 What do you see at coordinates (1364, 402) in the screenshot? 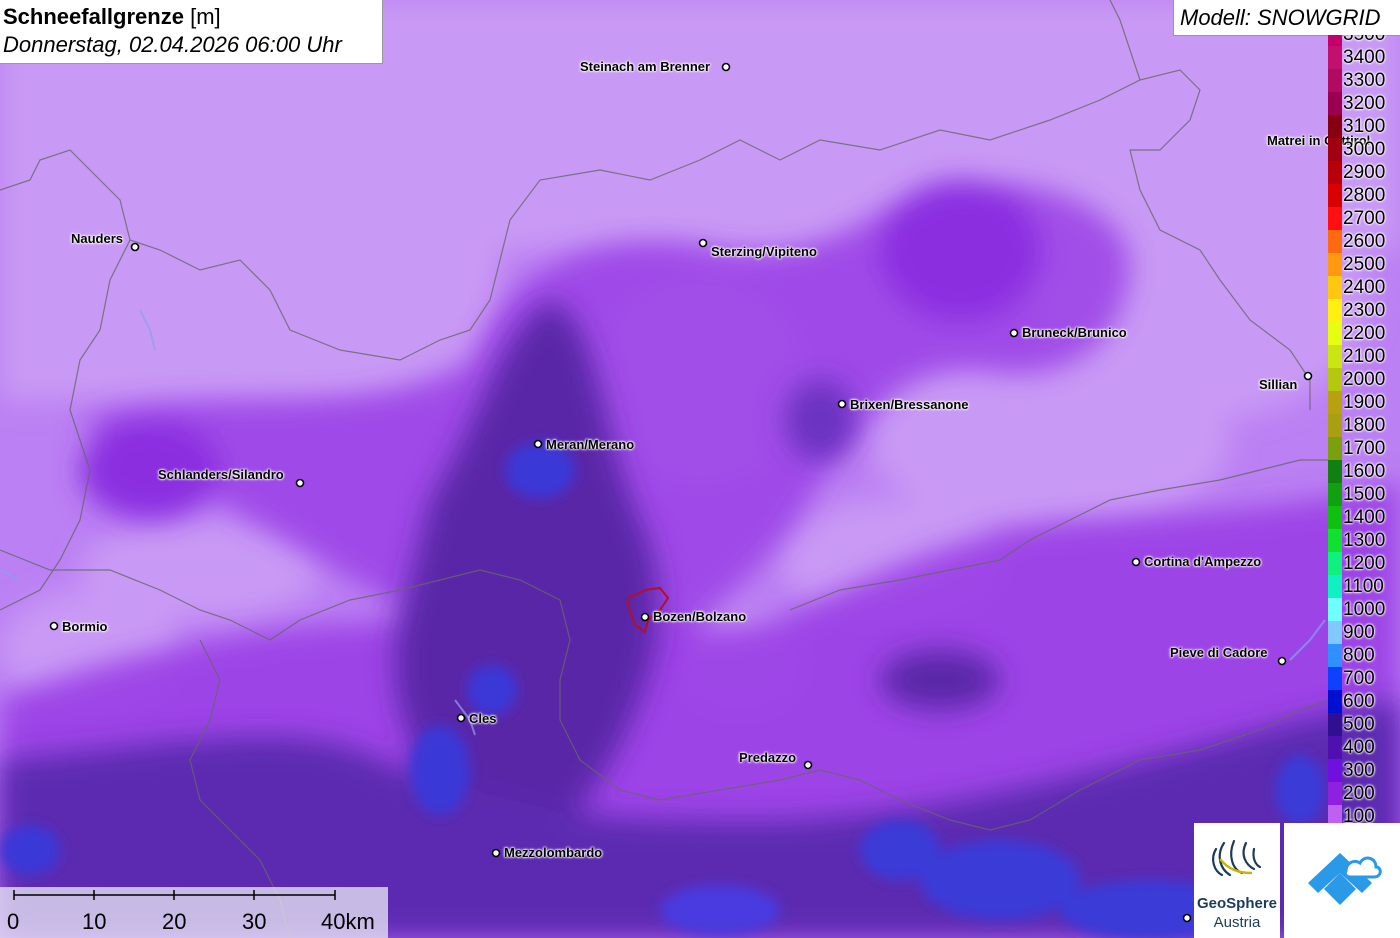
I see `legend-label-1900: 1900` at bounding box center [1364, 402].